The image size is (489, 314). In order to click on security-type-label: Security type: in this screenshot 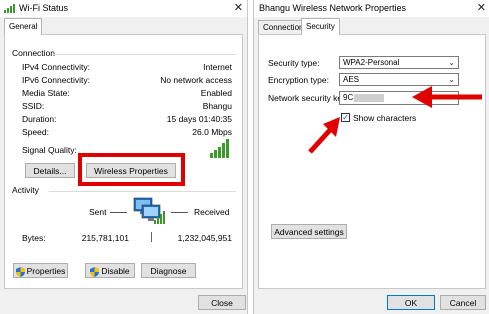, I will do `click(294, 63)`.